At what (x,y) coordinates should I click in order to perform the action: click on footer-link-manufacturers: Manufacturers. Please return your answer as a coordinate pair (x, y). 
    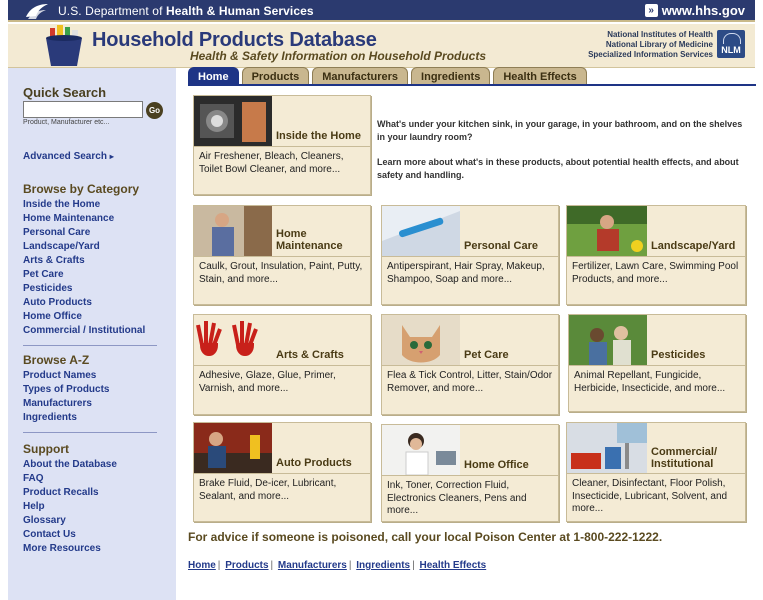
    Looking at the image, I should click on (312, 565).